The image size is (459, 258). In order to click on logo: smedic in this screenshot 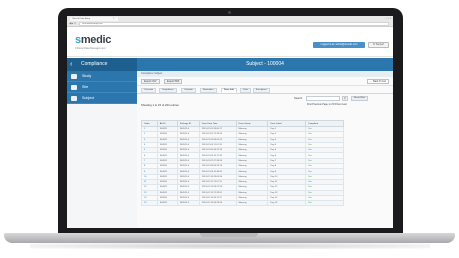, I will do `click(93, 40)`.